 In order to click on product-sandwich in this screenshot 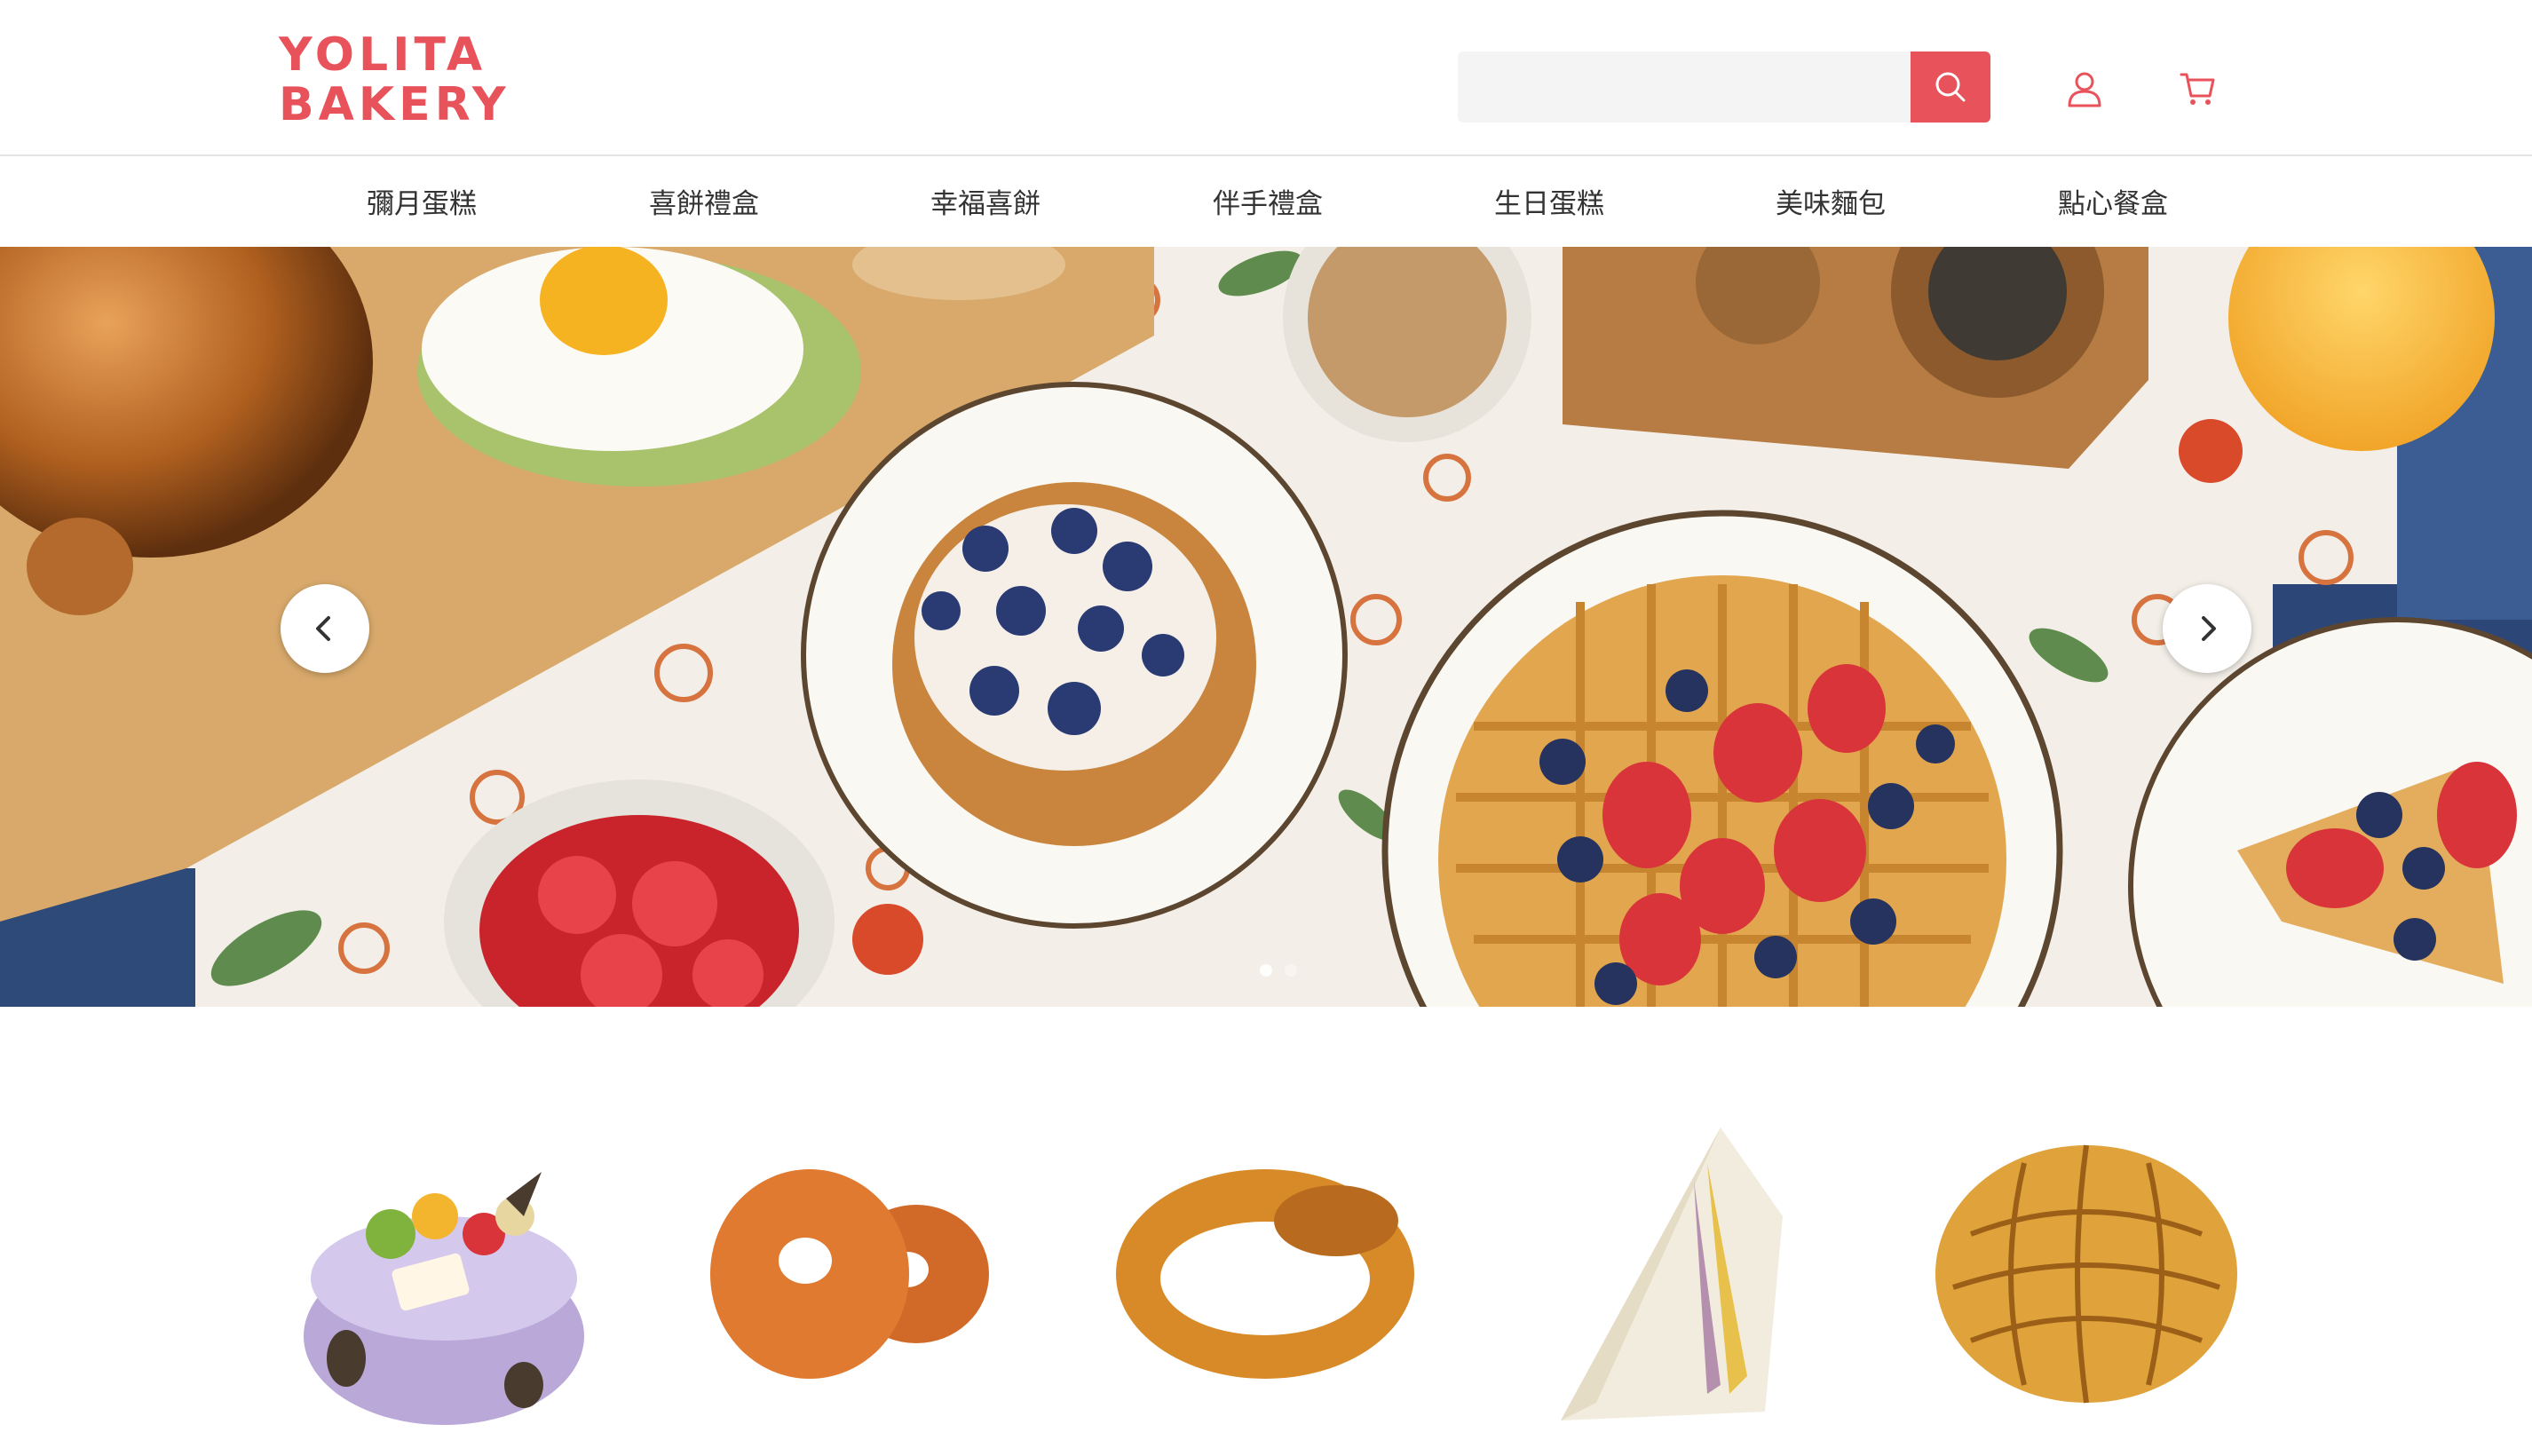, I will do `click(1676, 1278)`.